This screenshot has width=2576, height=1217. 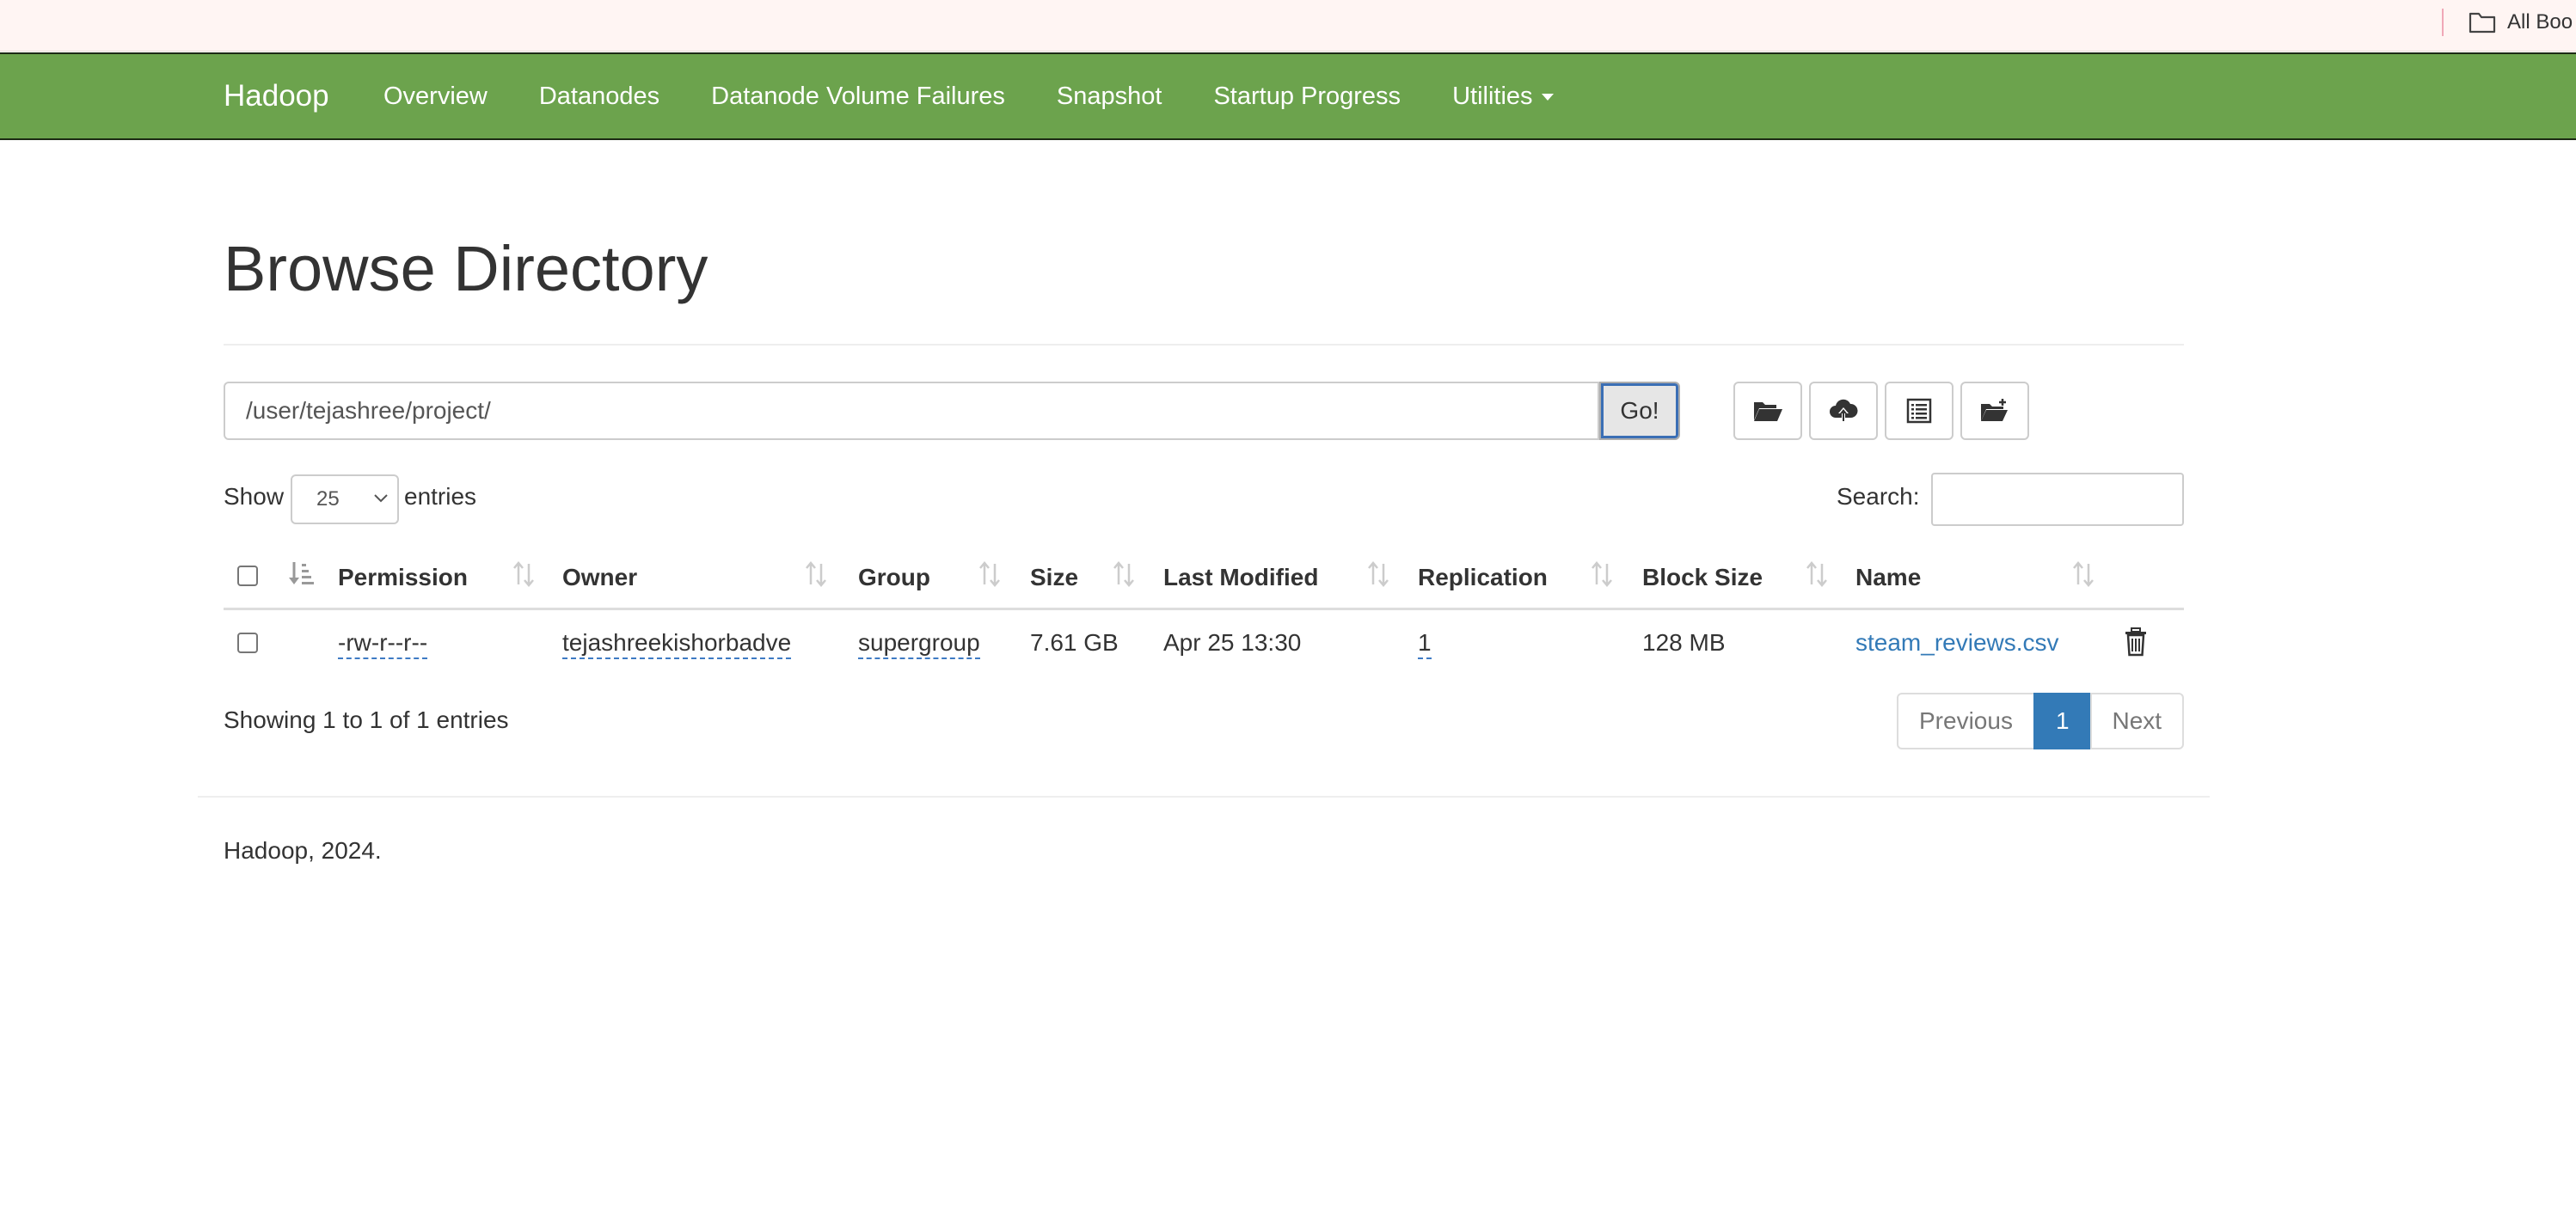 I want to click on folder-open-icon, so click(x=1768, y=411).